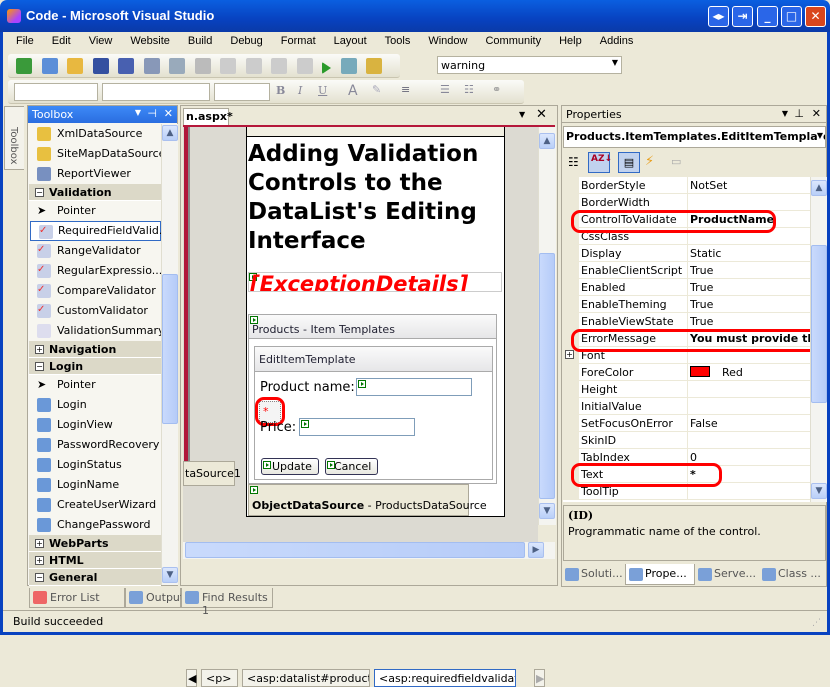 This screenshot has height=687, width=830. Describe the element at coordinates (529, 65) in the screenshot. I see `find-combo: warning ▼` at that location.